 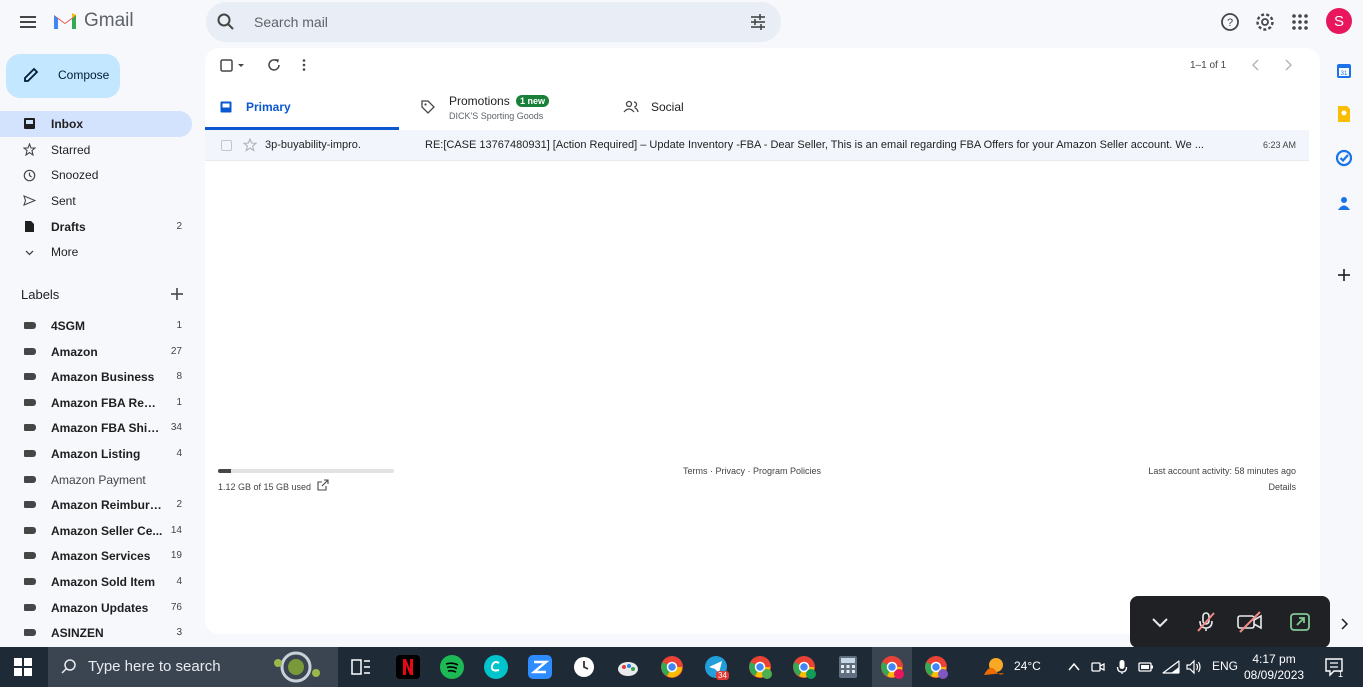 What do you see at coordinates (179, 325) in the screenshot?
I see `label-count: 1` at bounding box center [179, 325].